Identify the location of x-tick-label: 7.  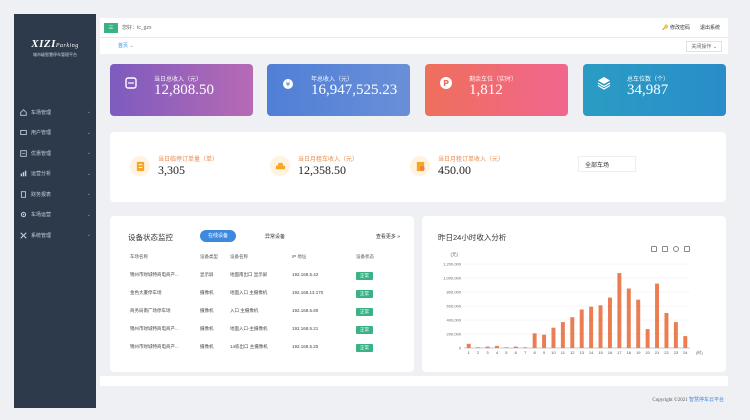
(525, 352).